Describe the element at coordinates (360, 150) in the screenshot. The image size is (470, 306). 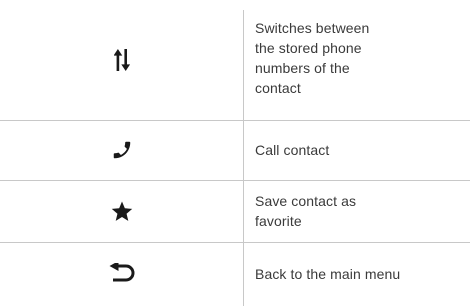
I see `description-cell: Call contact` at that location.